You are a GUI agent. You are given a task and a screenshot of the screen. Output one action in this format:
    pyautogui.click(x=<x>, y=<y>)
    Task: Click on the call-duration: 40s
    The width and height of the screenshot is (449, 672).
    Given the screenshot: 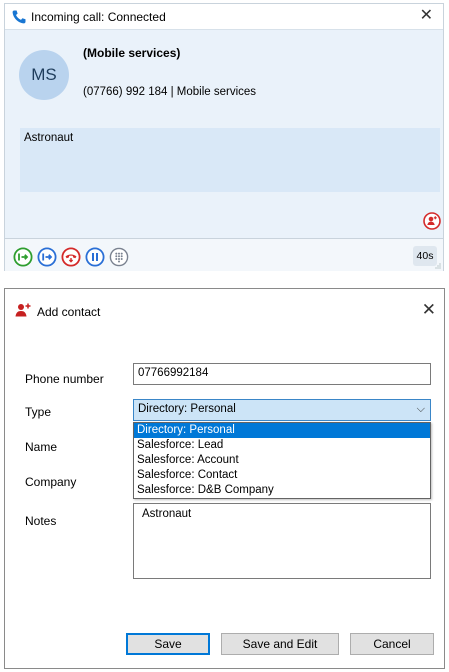 What is the action you would take?
    pyautogui.click(x=425, y=256)
    